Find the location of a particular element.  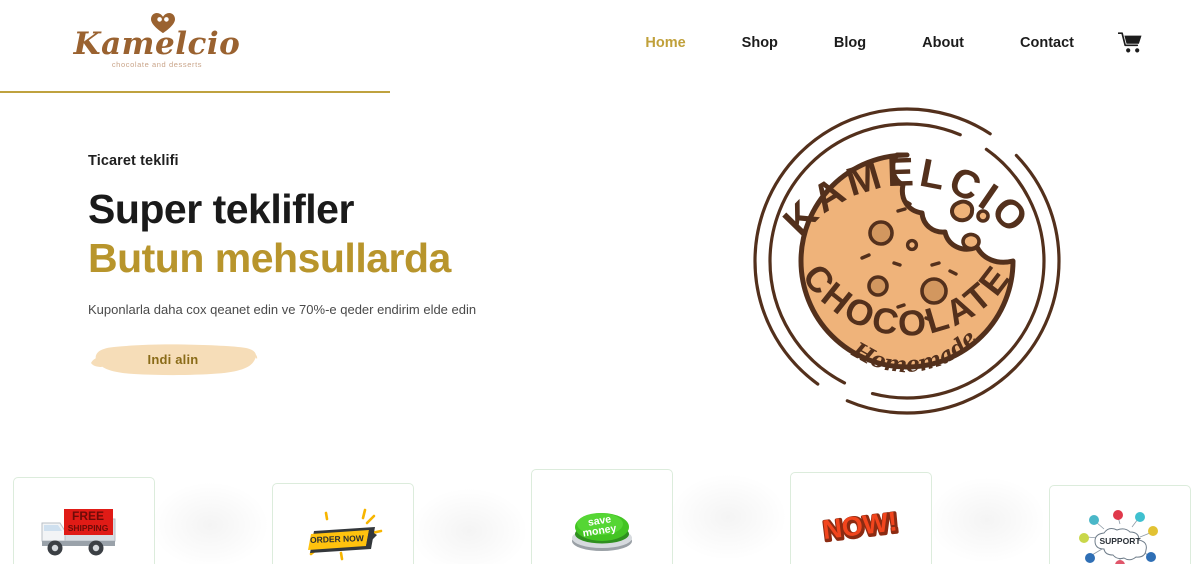

nav-item-blog: Blog is located at coordinates (850, 43).